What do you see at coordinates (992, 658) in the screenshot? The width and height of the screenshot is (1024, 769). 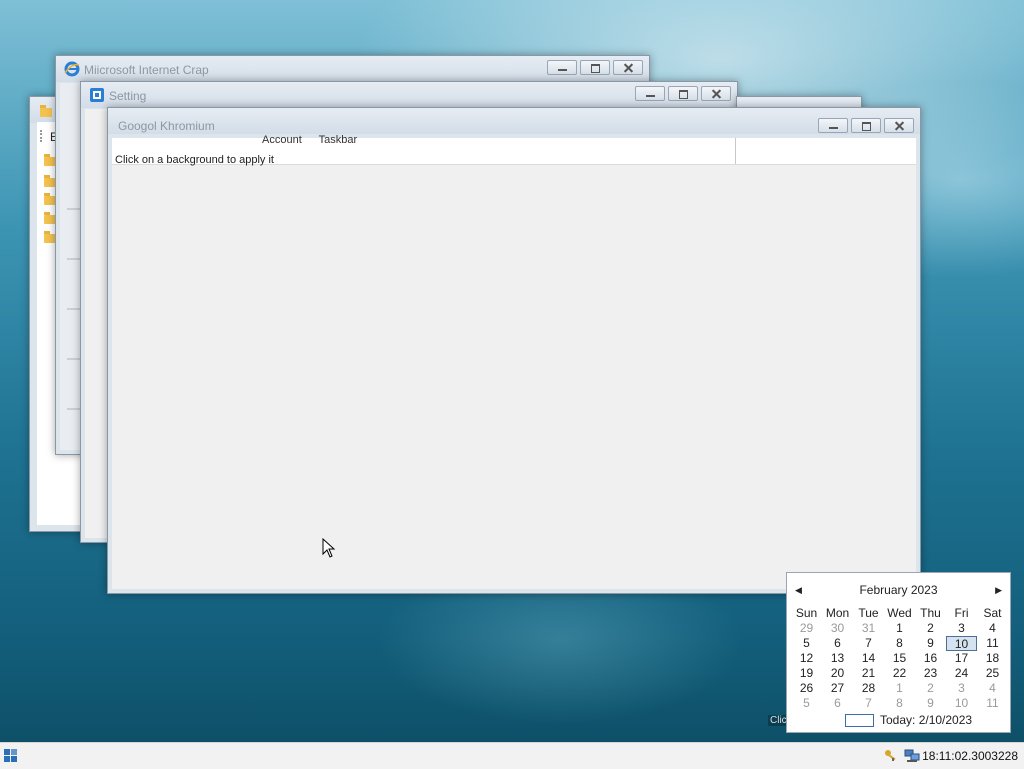 I see `calendar-day: 18` at bounding box center [992, 658].